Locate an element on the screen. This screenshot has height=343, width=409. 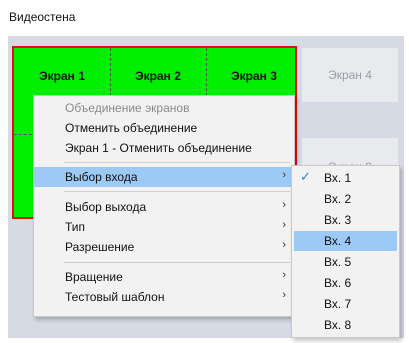
submenu-item-input-3: Вх. 3 is located at coordinates (345, 220).